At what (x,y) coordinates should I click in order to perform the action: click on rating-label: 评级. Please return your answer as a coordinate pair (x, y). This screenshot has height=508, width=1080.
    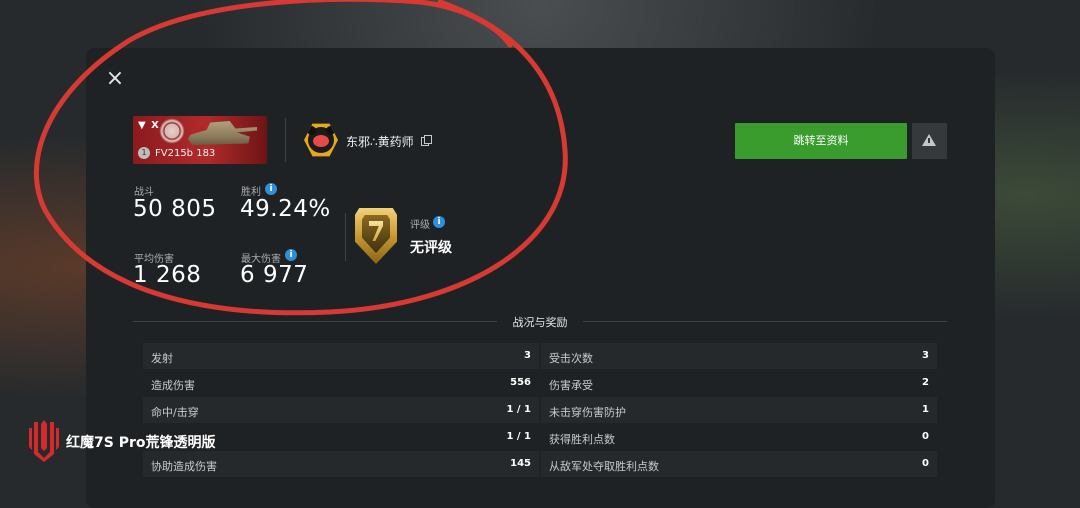
    Looking at the image, I should click on (420, 225).